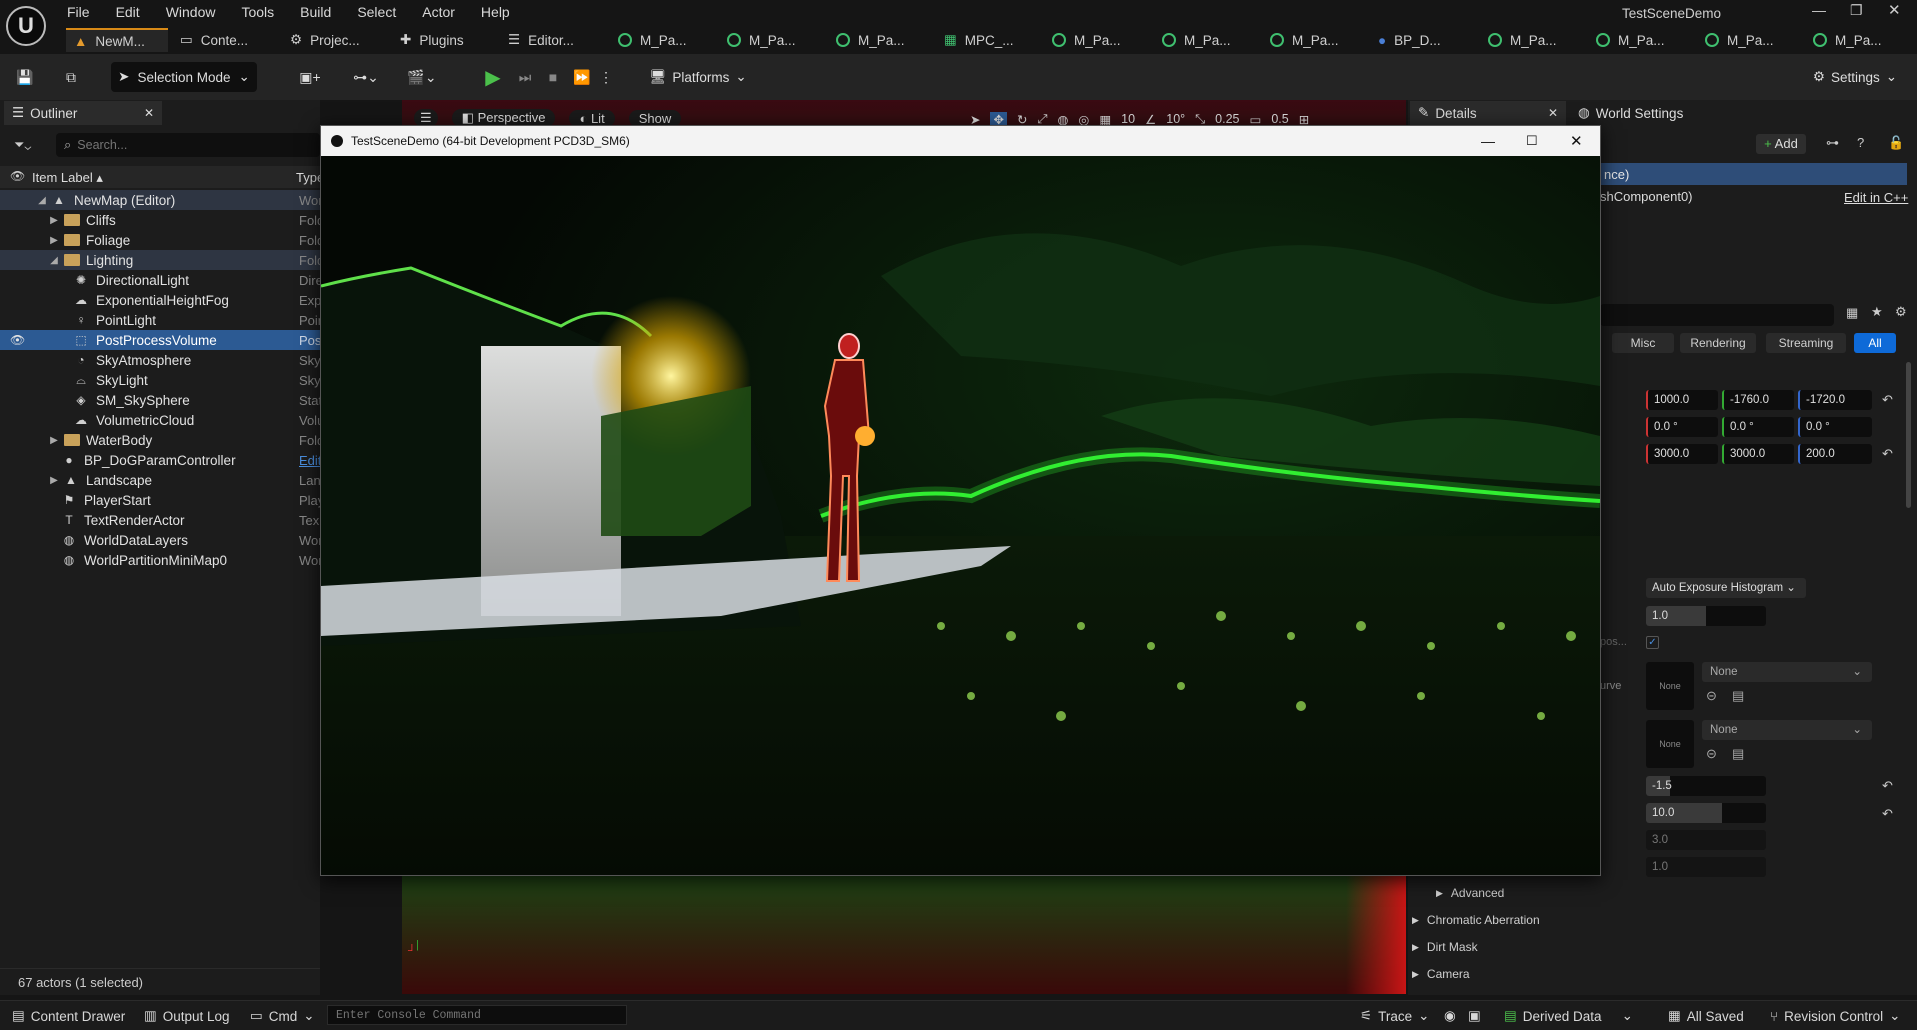 Image resolution: width=1917 pixels, height=1030 pixels. What do you see at coordinates (83, 113) in the screenshot?
I see `outliner-tab: ☰ Outliner ✕` at bounding box center [83, 113].